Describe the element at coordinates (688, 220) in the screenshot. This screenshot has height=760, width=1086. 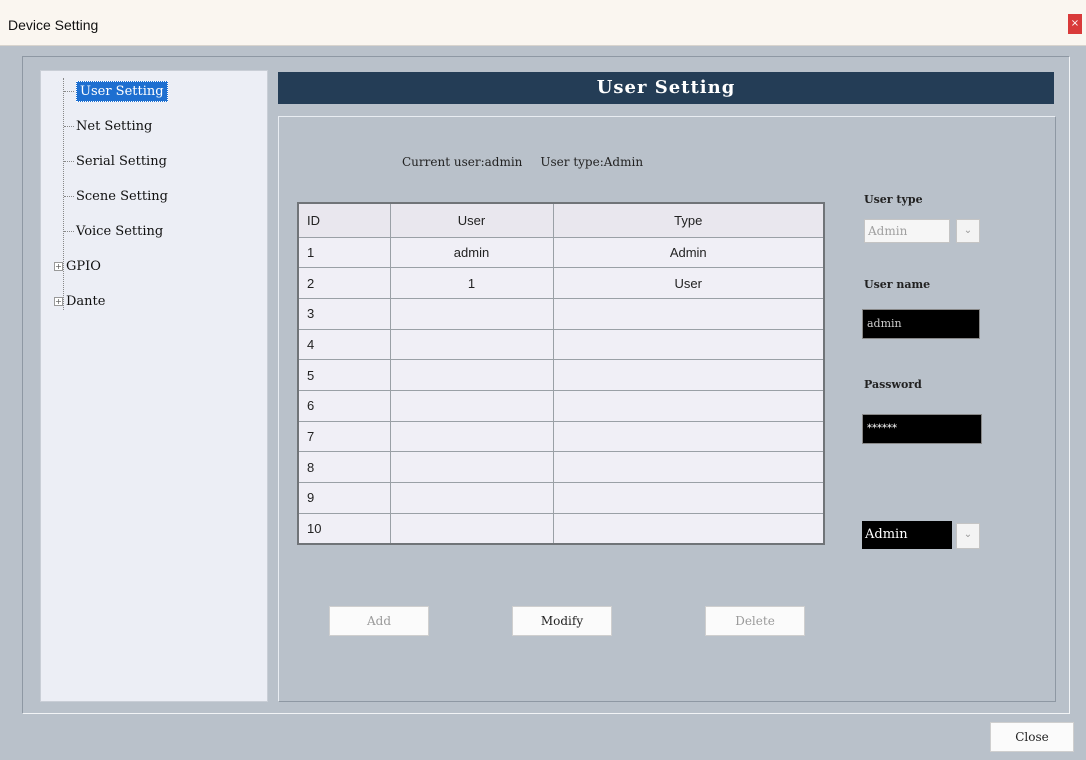
I see `column-header-type: Type` at that location.